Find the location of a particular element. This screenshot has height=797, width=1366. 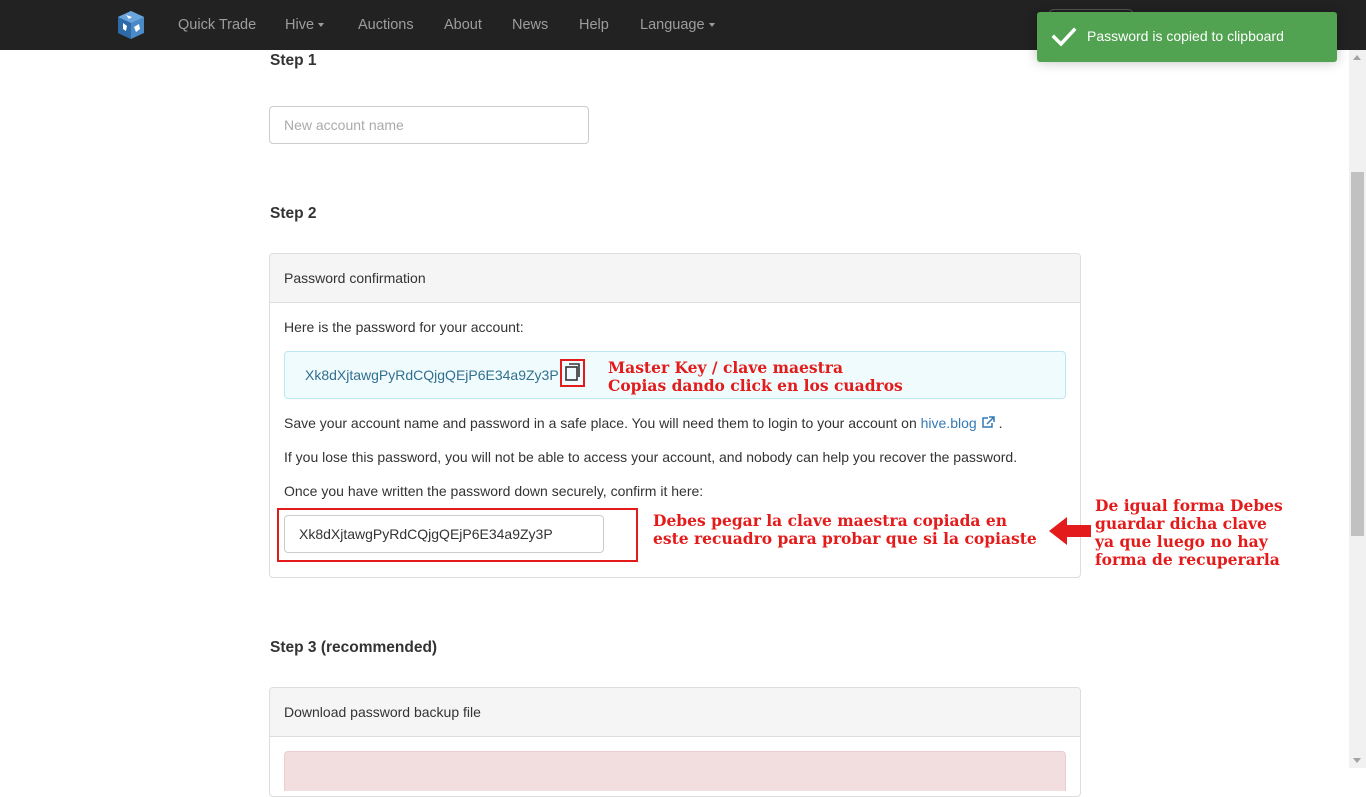

clipboard-toast: Password is copied to clipboard is located at coordinates (1187, 37).